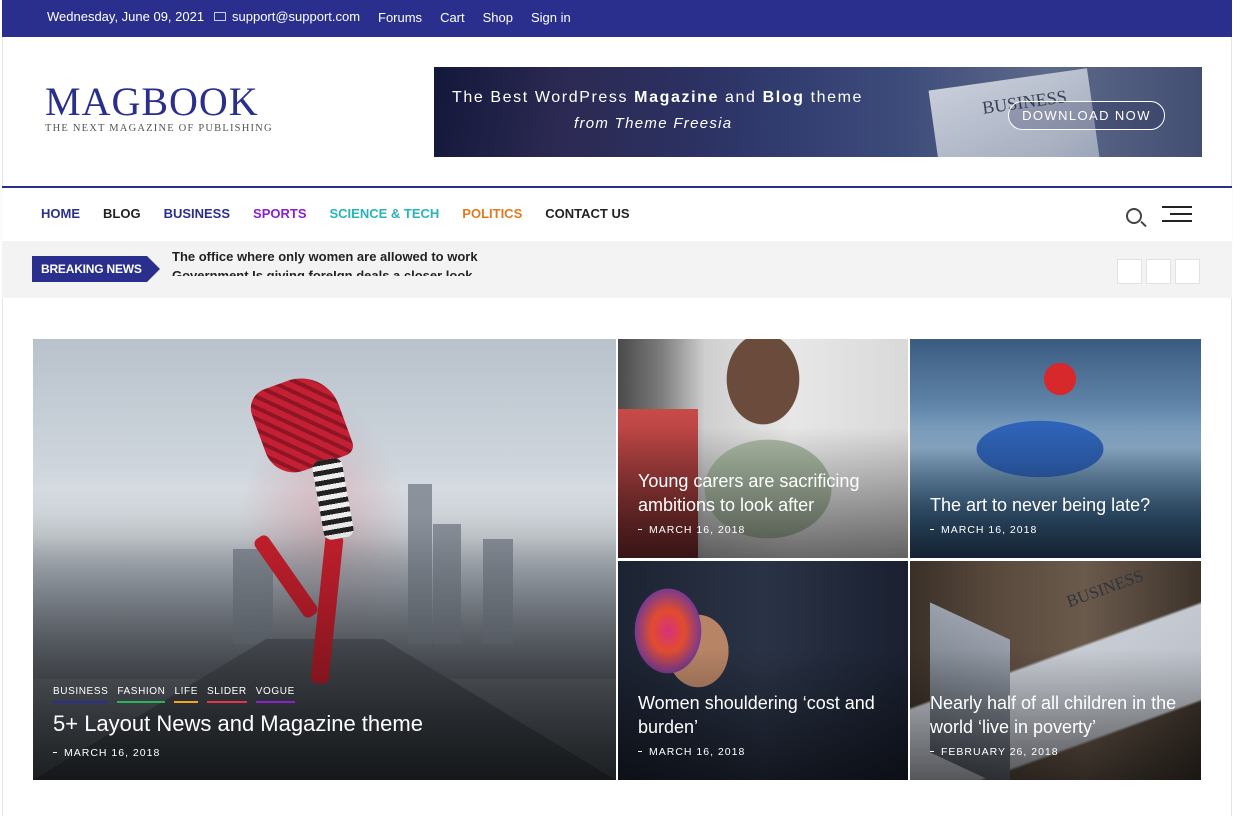 This screenshot has height=816, width=1233. Describe the element at coordinates (1177, 216) in the screenshot. I see `hamburger-menu-icon` at that location.